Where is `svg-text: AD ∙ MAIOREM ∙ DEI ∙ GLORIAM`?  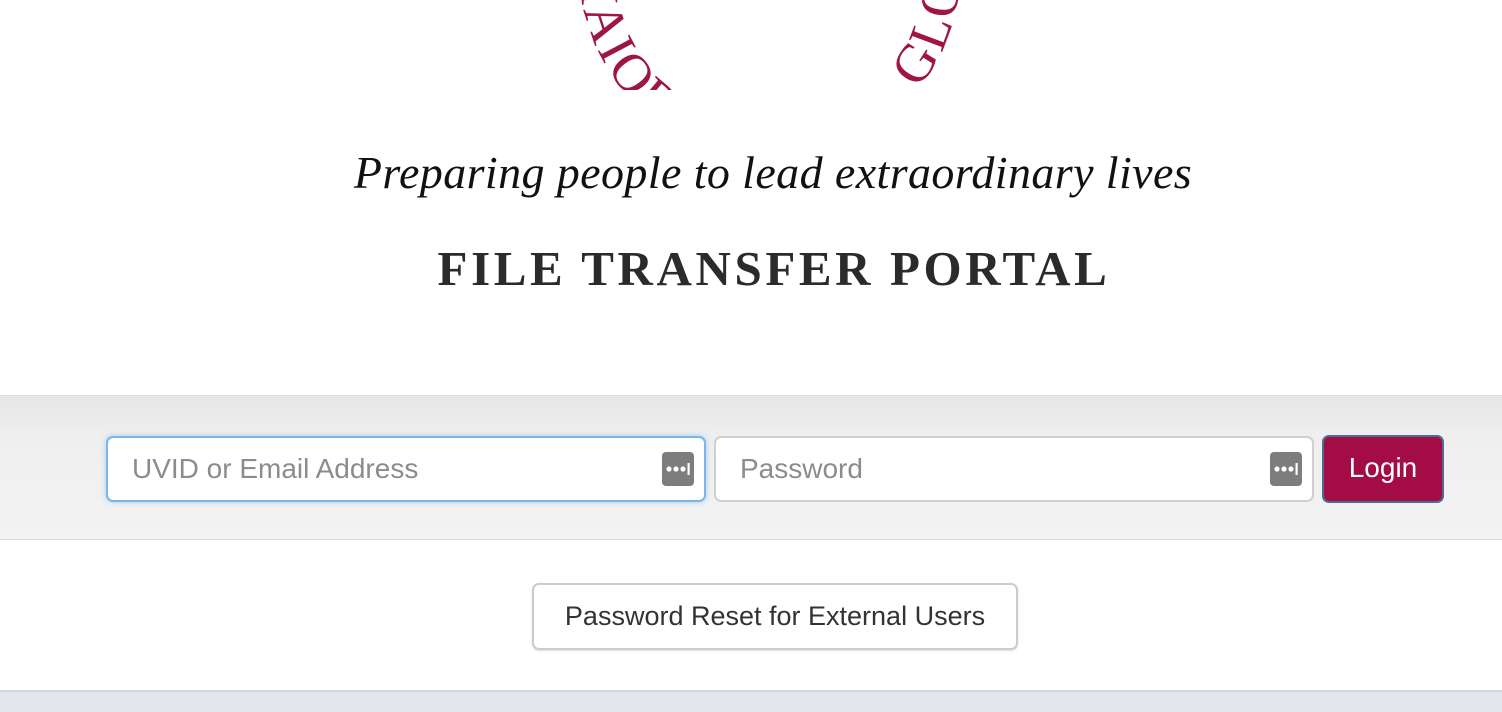
svg-text: AD ∙ MAIOREM ∙ DEI ∙ GLORIAM is located at coordinates (756, 45).